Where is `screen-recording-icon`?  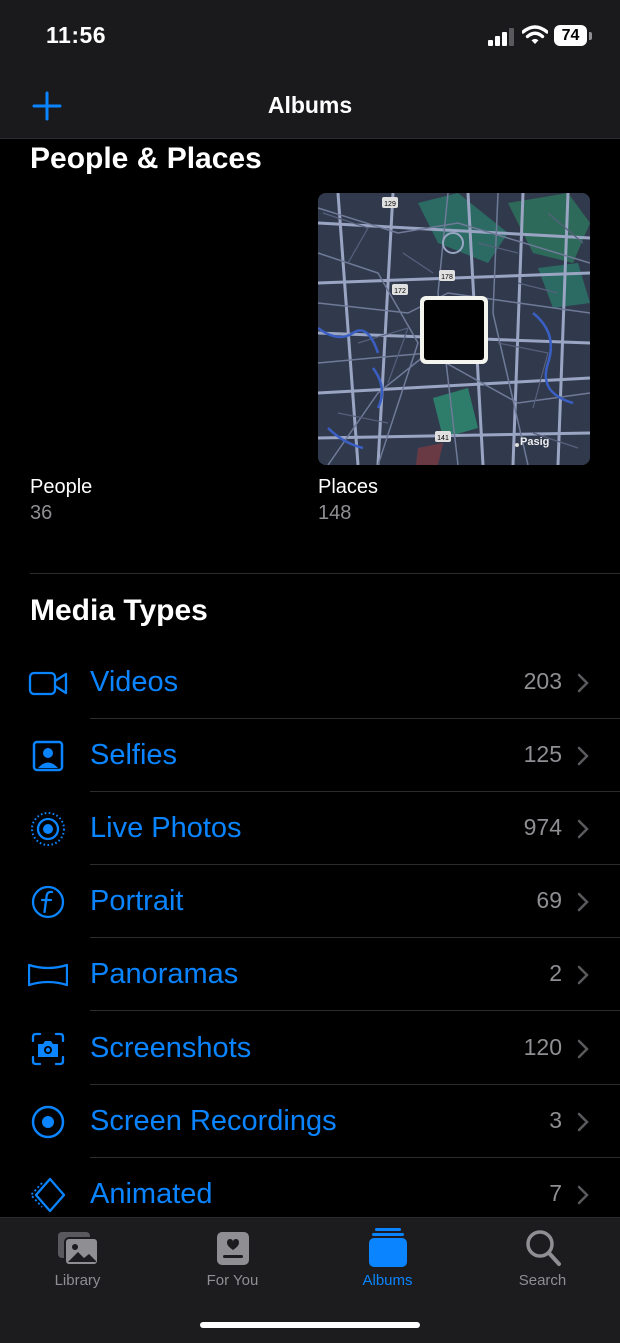
screen-recording-icon is located at coordinates (48, 1122).